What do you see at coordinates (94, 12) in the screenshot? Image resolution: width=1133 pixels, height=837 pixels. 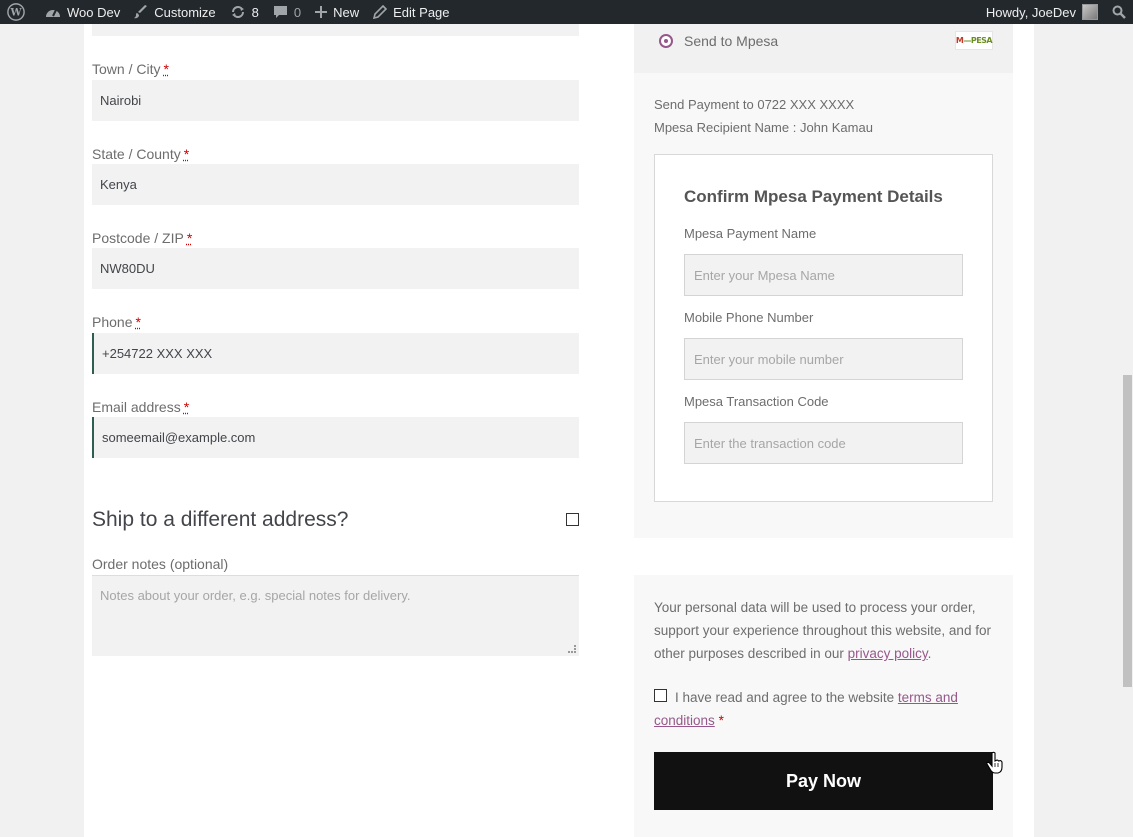 I see `site-name-label: Woo Dev` at bounding box center [94, 12].